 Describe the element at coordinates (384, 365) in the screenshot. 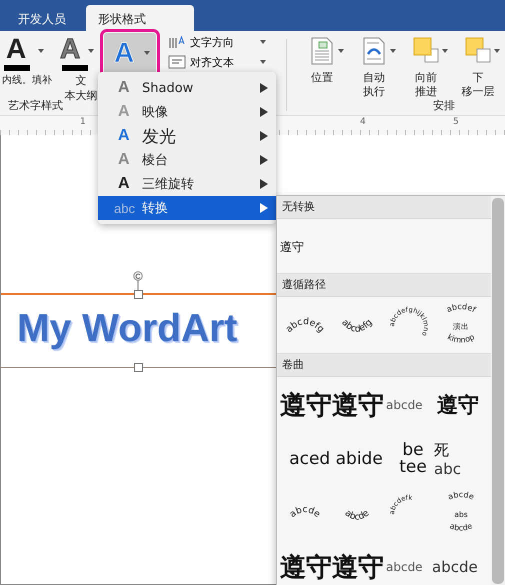

I see `section-header: 卷曲` at that location.